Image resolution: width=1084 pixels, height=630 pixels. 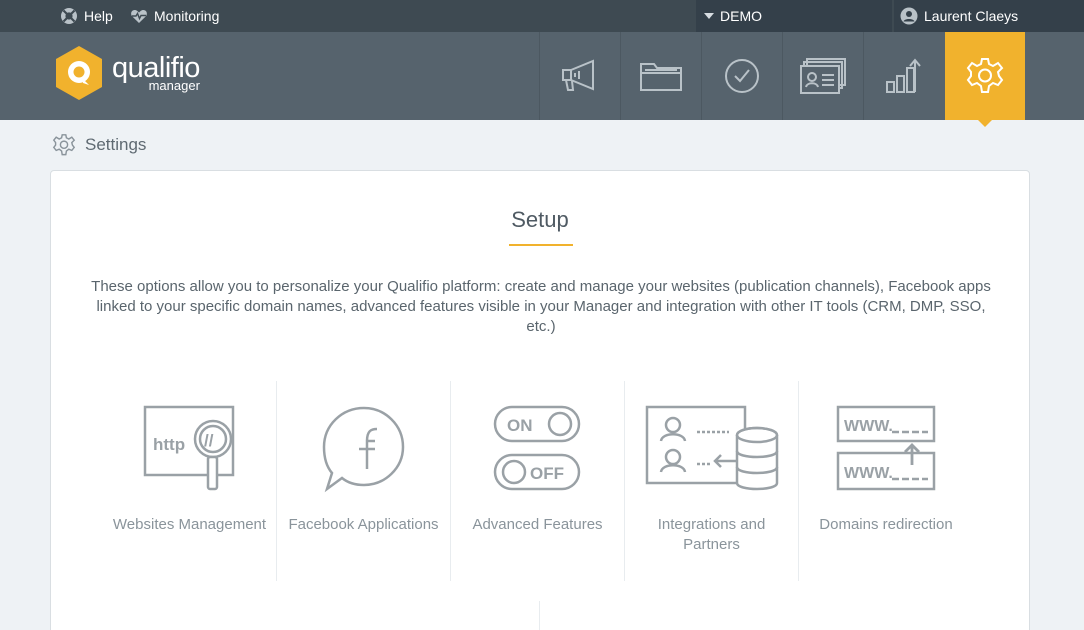 What do you see at coordinates (79, 73) in the screenshot?
I see `qualifio-hexagon-icon` at bounding box center [79, 73].